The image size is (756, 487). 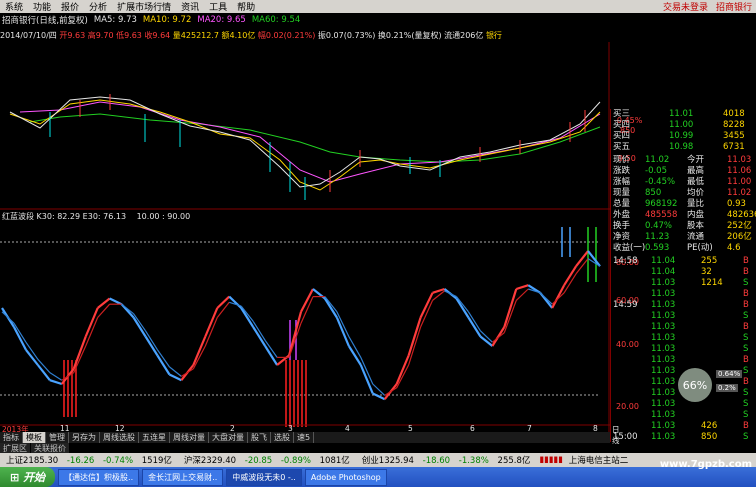 I want to click on stat-row: 现量 850 均价 11.02, so click(x=683, y=193).